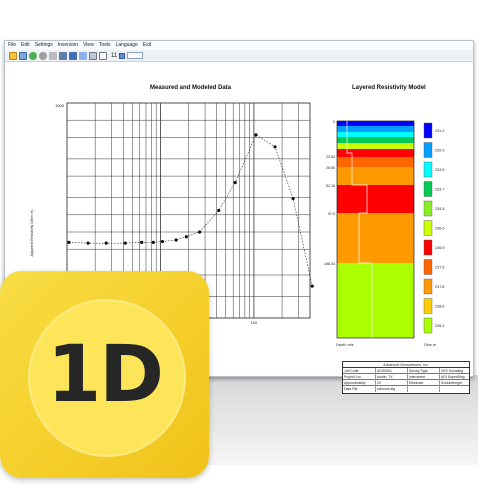 The height and width of the screenshot is (494, 483). Describe the element at coordinates (135, 55) in the screenshot. I see `color-select` at that location.